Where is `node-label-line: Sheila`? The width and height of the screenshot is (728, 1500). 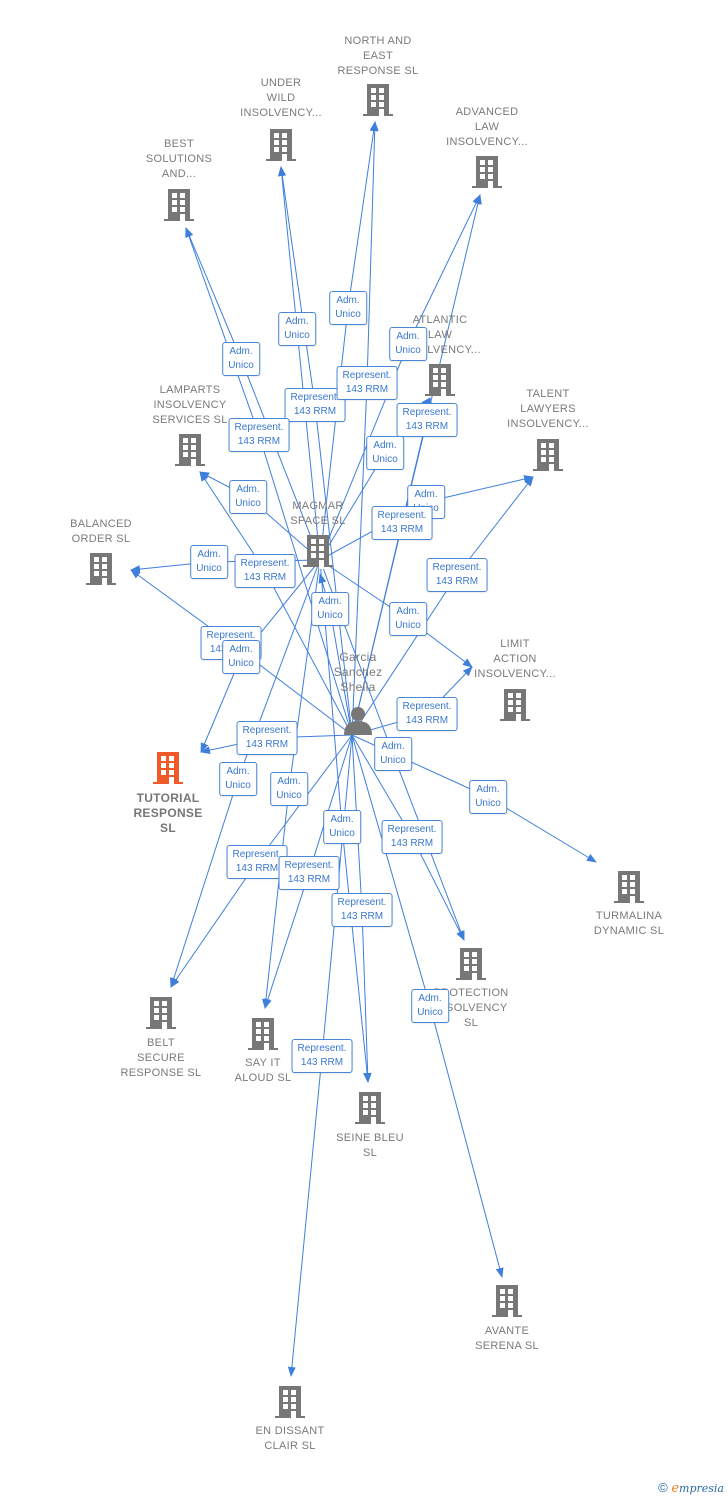
node-label-line: Sheila is located at coordinates (358, 687).